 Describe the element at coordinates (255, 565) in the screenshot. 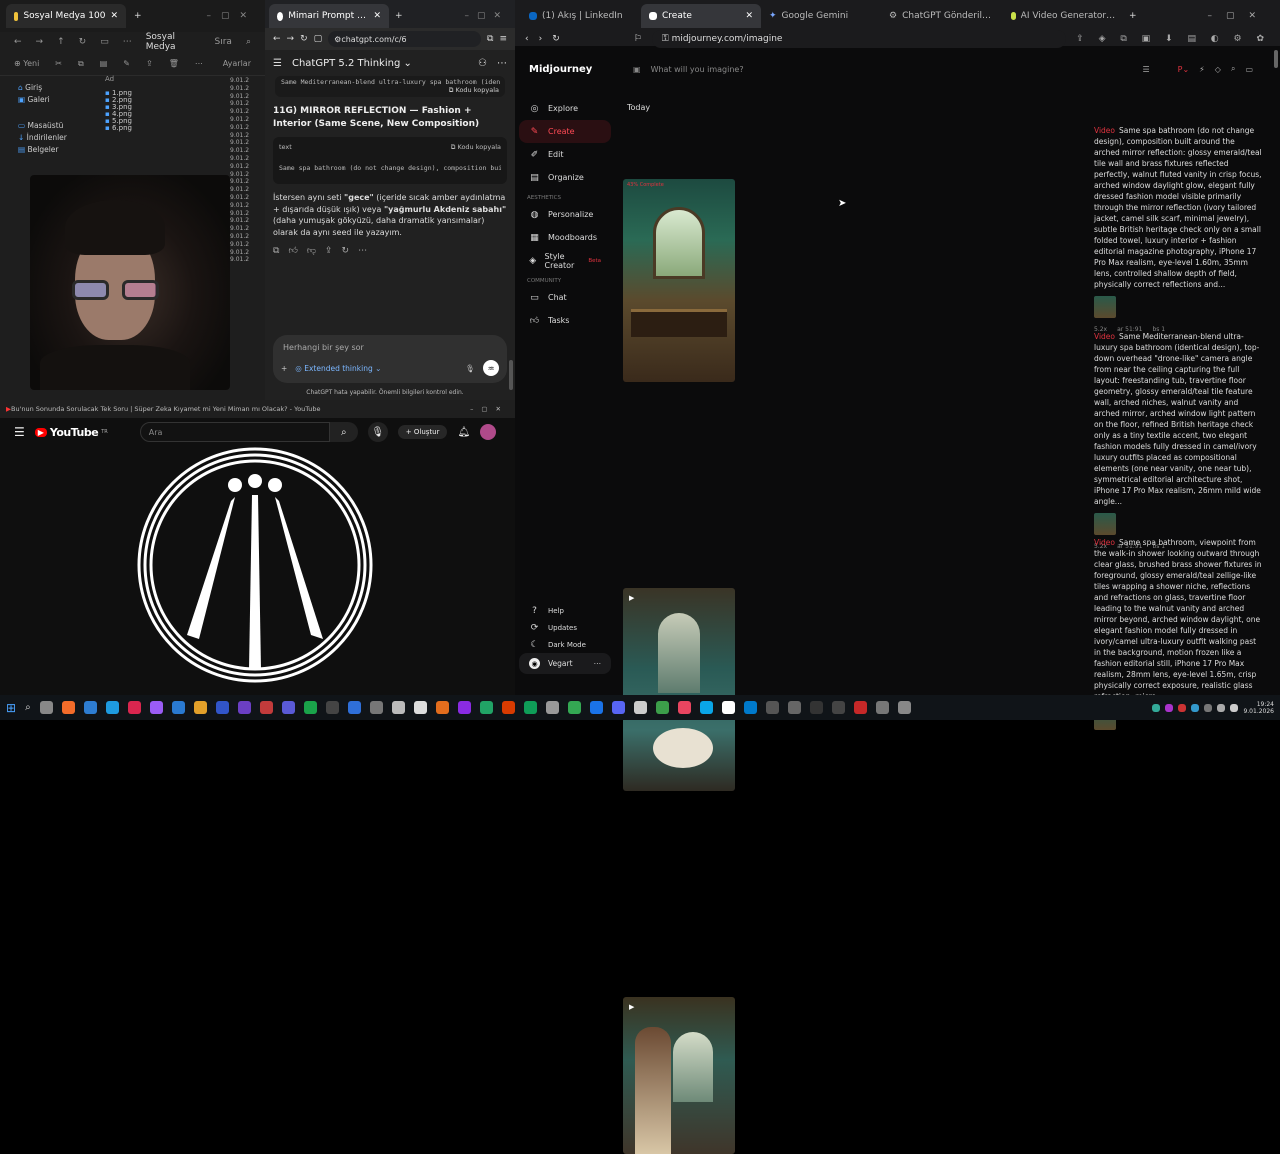

I see `video-thumbnail` at that location.